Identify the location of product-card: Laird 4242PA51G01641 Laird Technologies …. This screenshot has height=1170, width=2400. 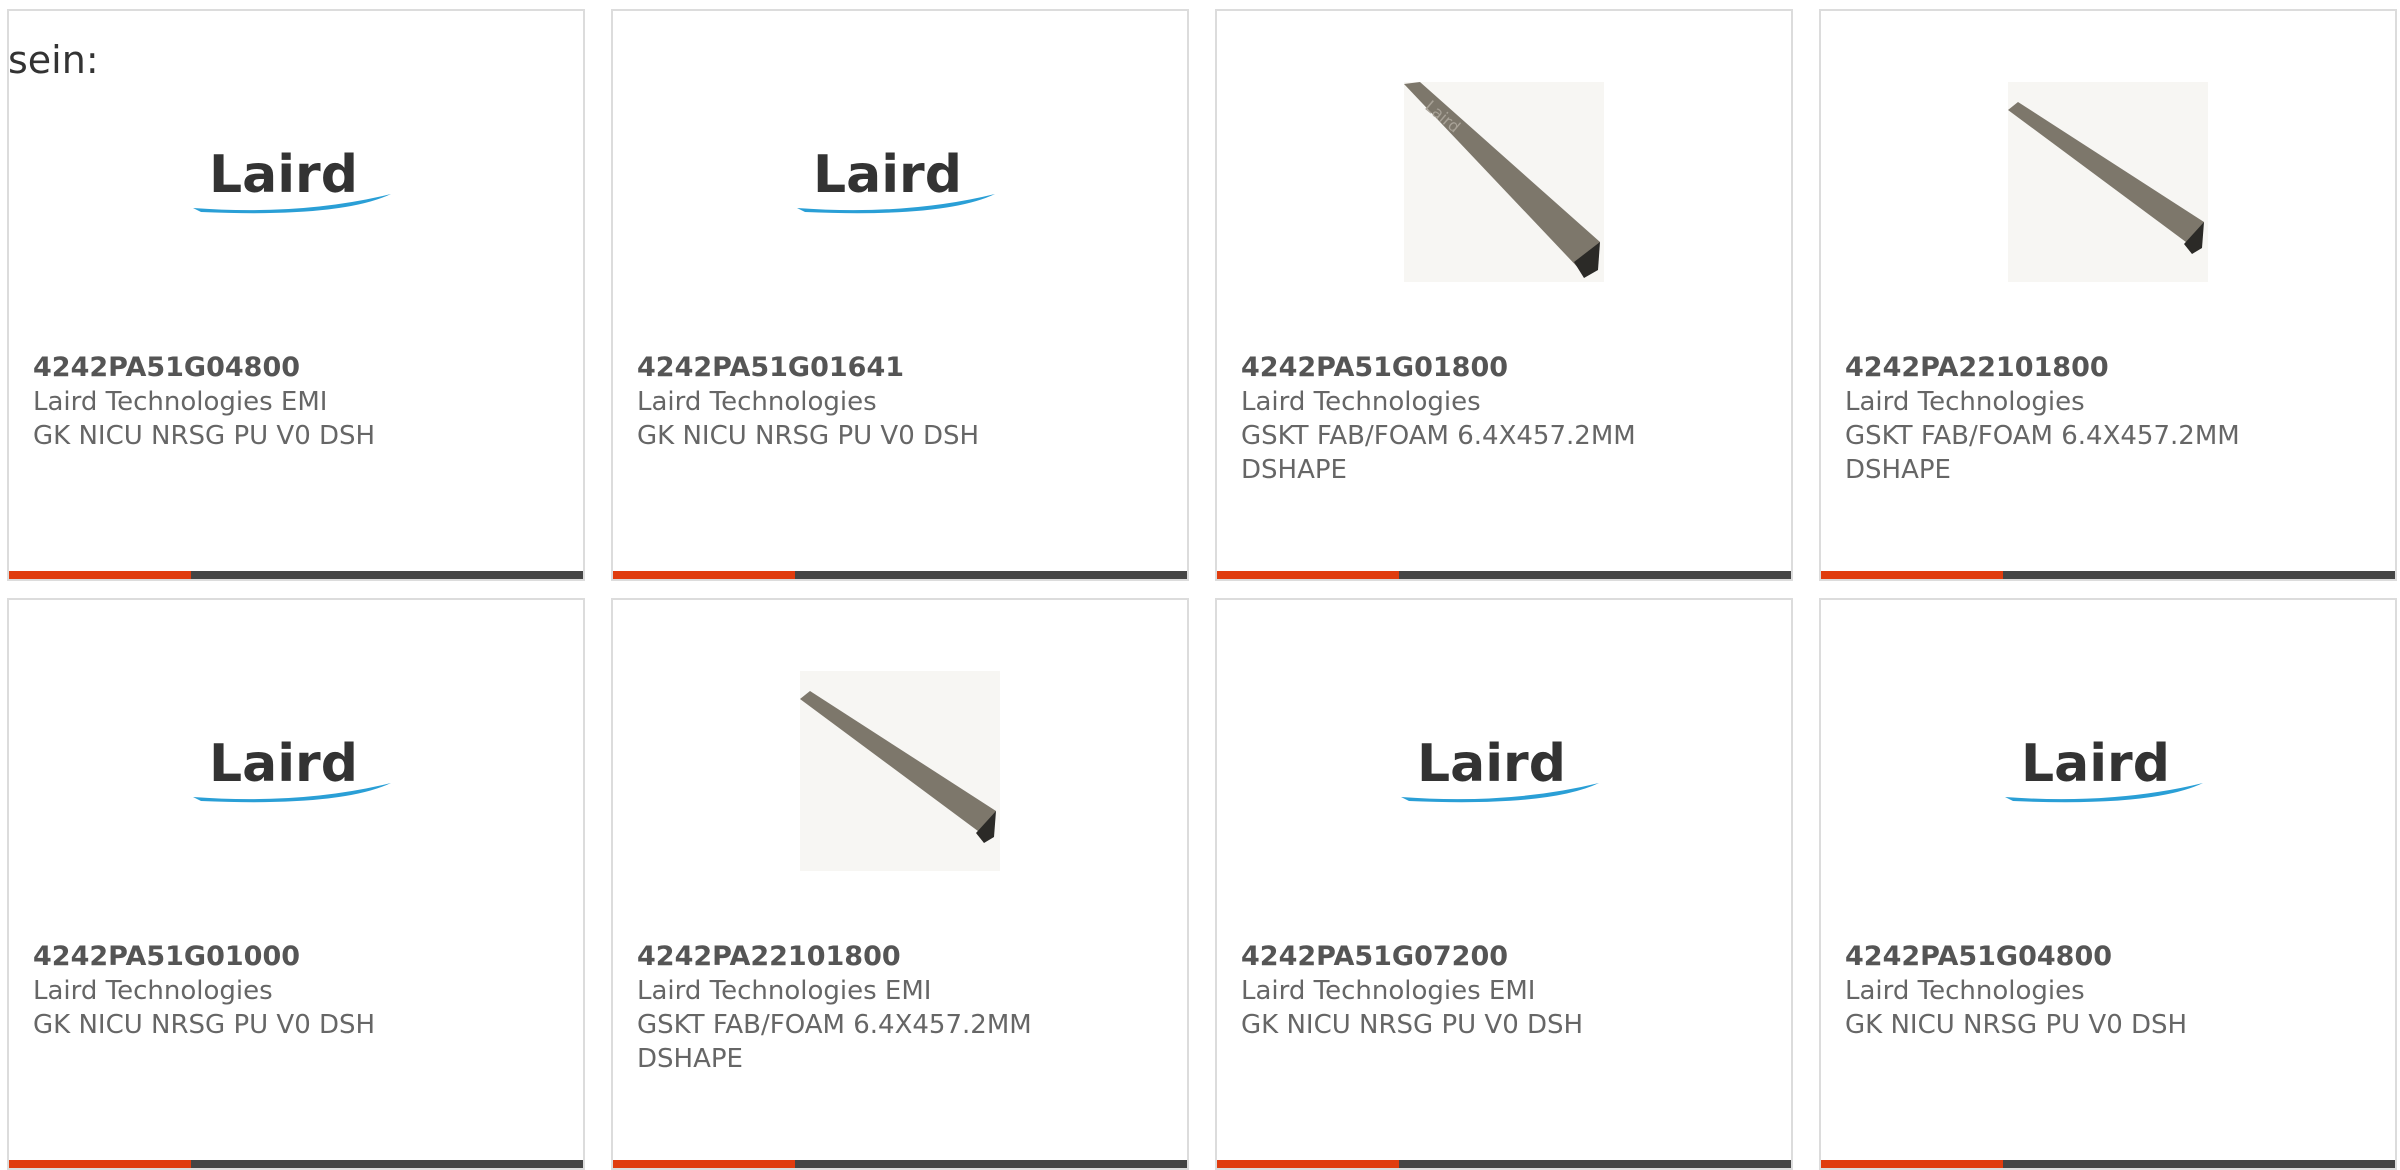
(900, 295).